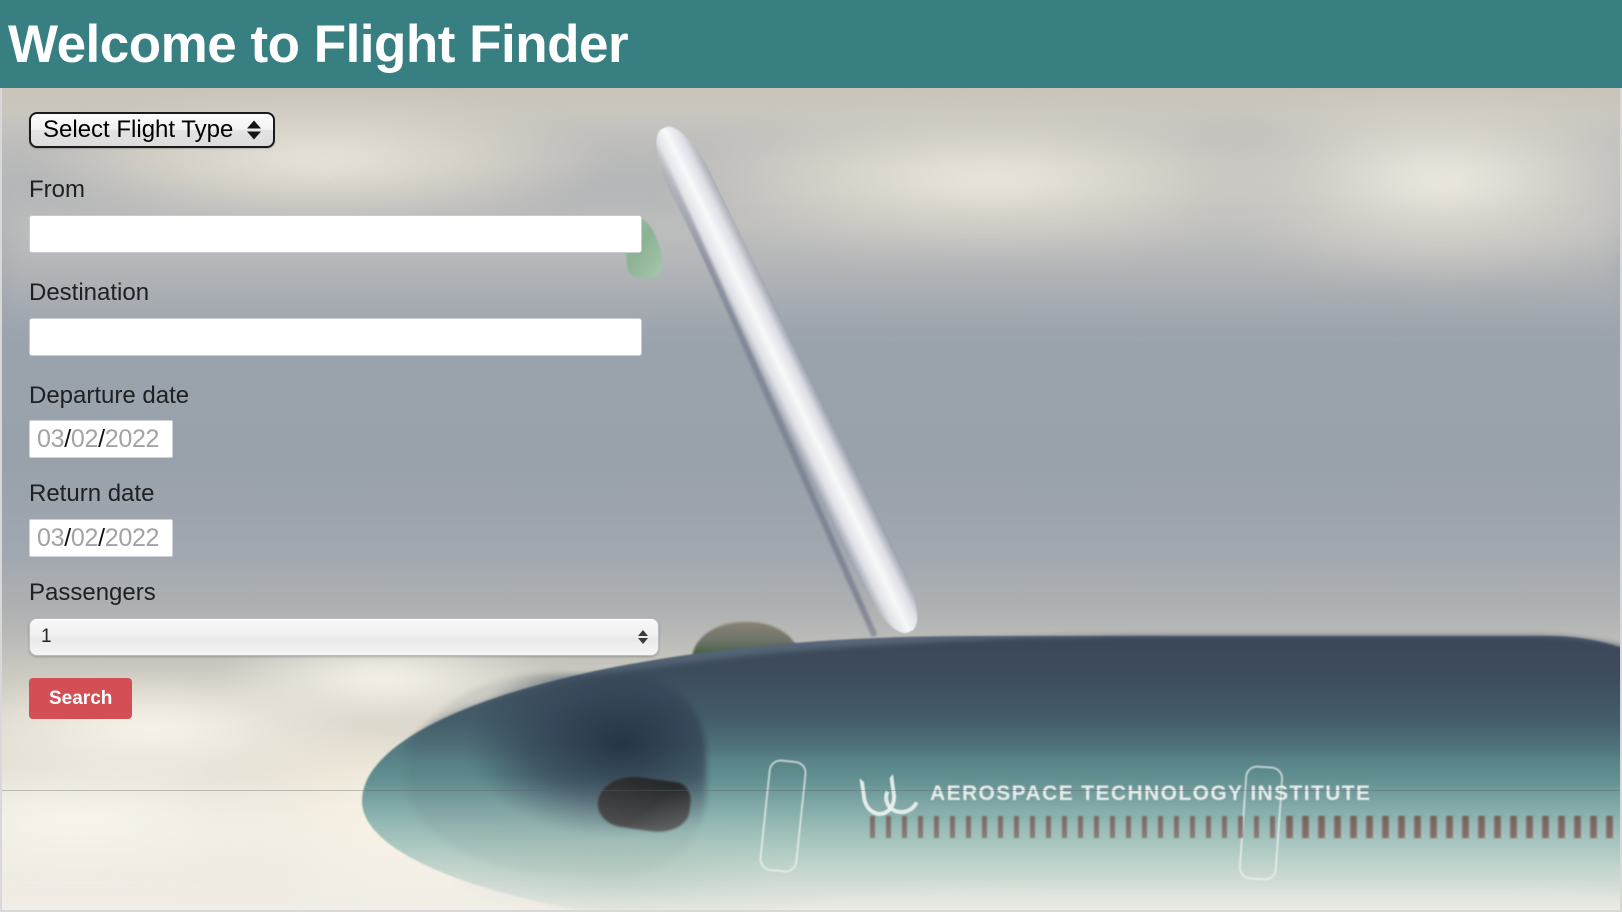 The height and width of the screenshot is (912, 1622). I want to click on destination-input, so click(335, 336).